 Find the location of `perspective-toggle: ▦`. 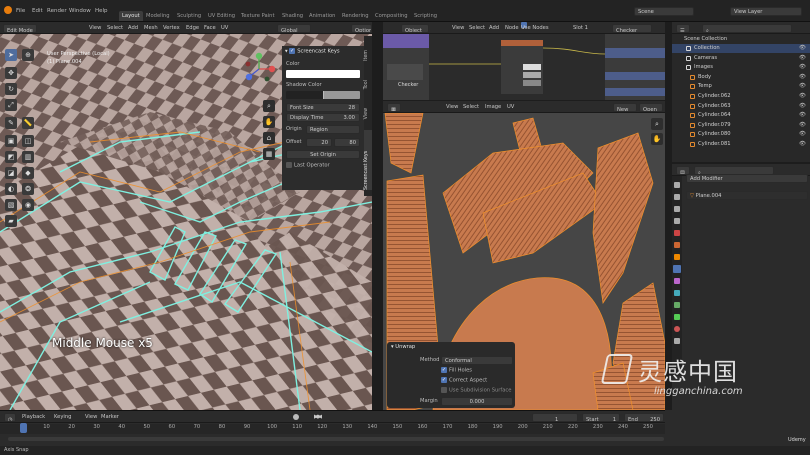

perspective-toggle: ▦ is located at coordinates (269, 154).